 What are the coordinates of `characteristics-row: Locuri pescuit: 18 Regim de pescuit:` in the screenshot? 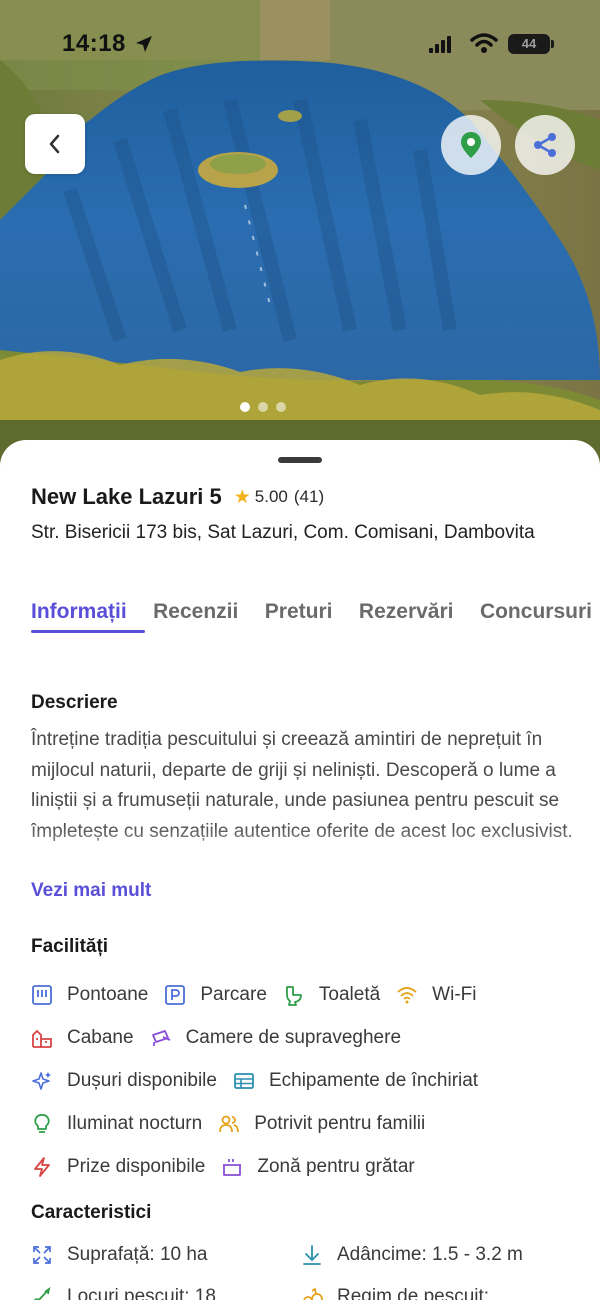 It's located at (311, 1288).